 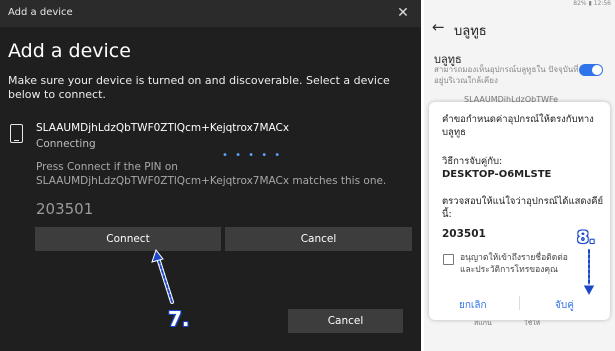 I want to click on window-title: Add a device, so click(x=40, y=12).